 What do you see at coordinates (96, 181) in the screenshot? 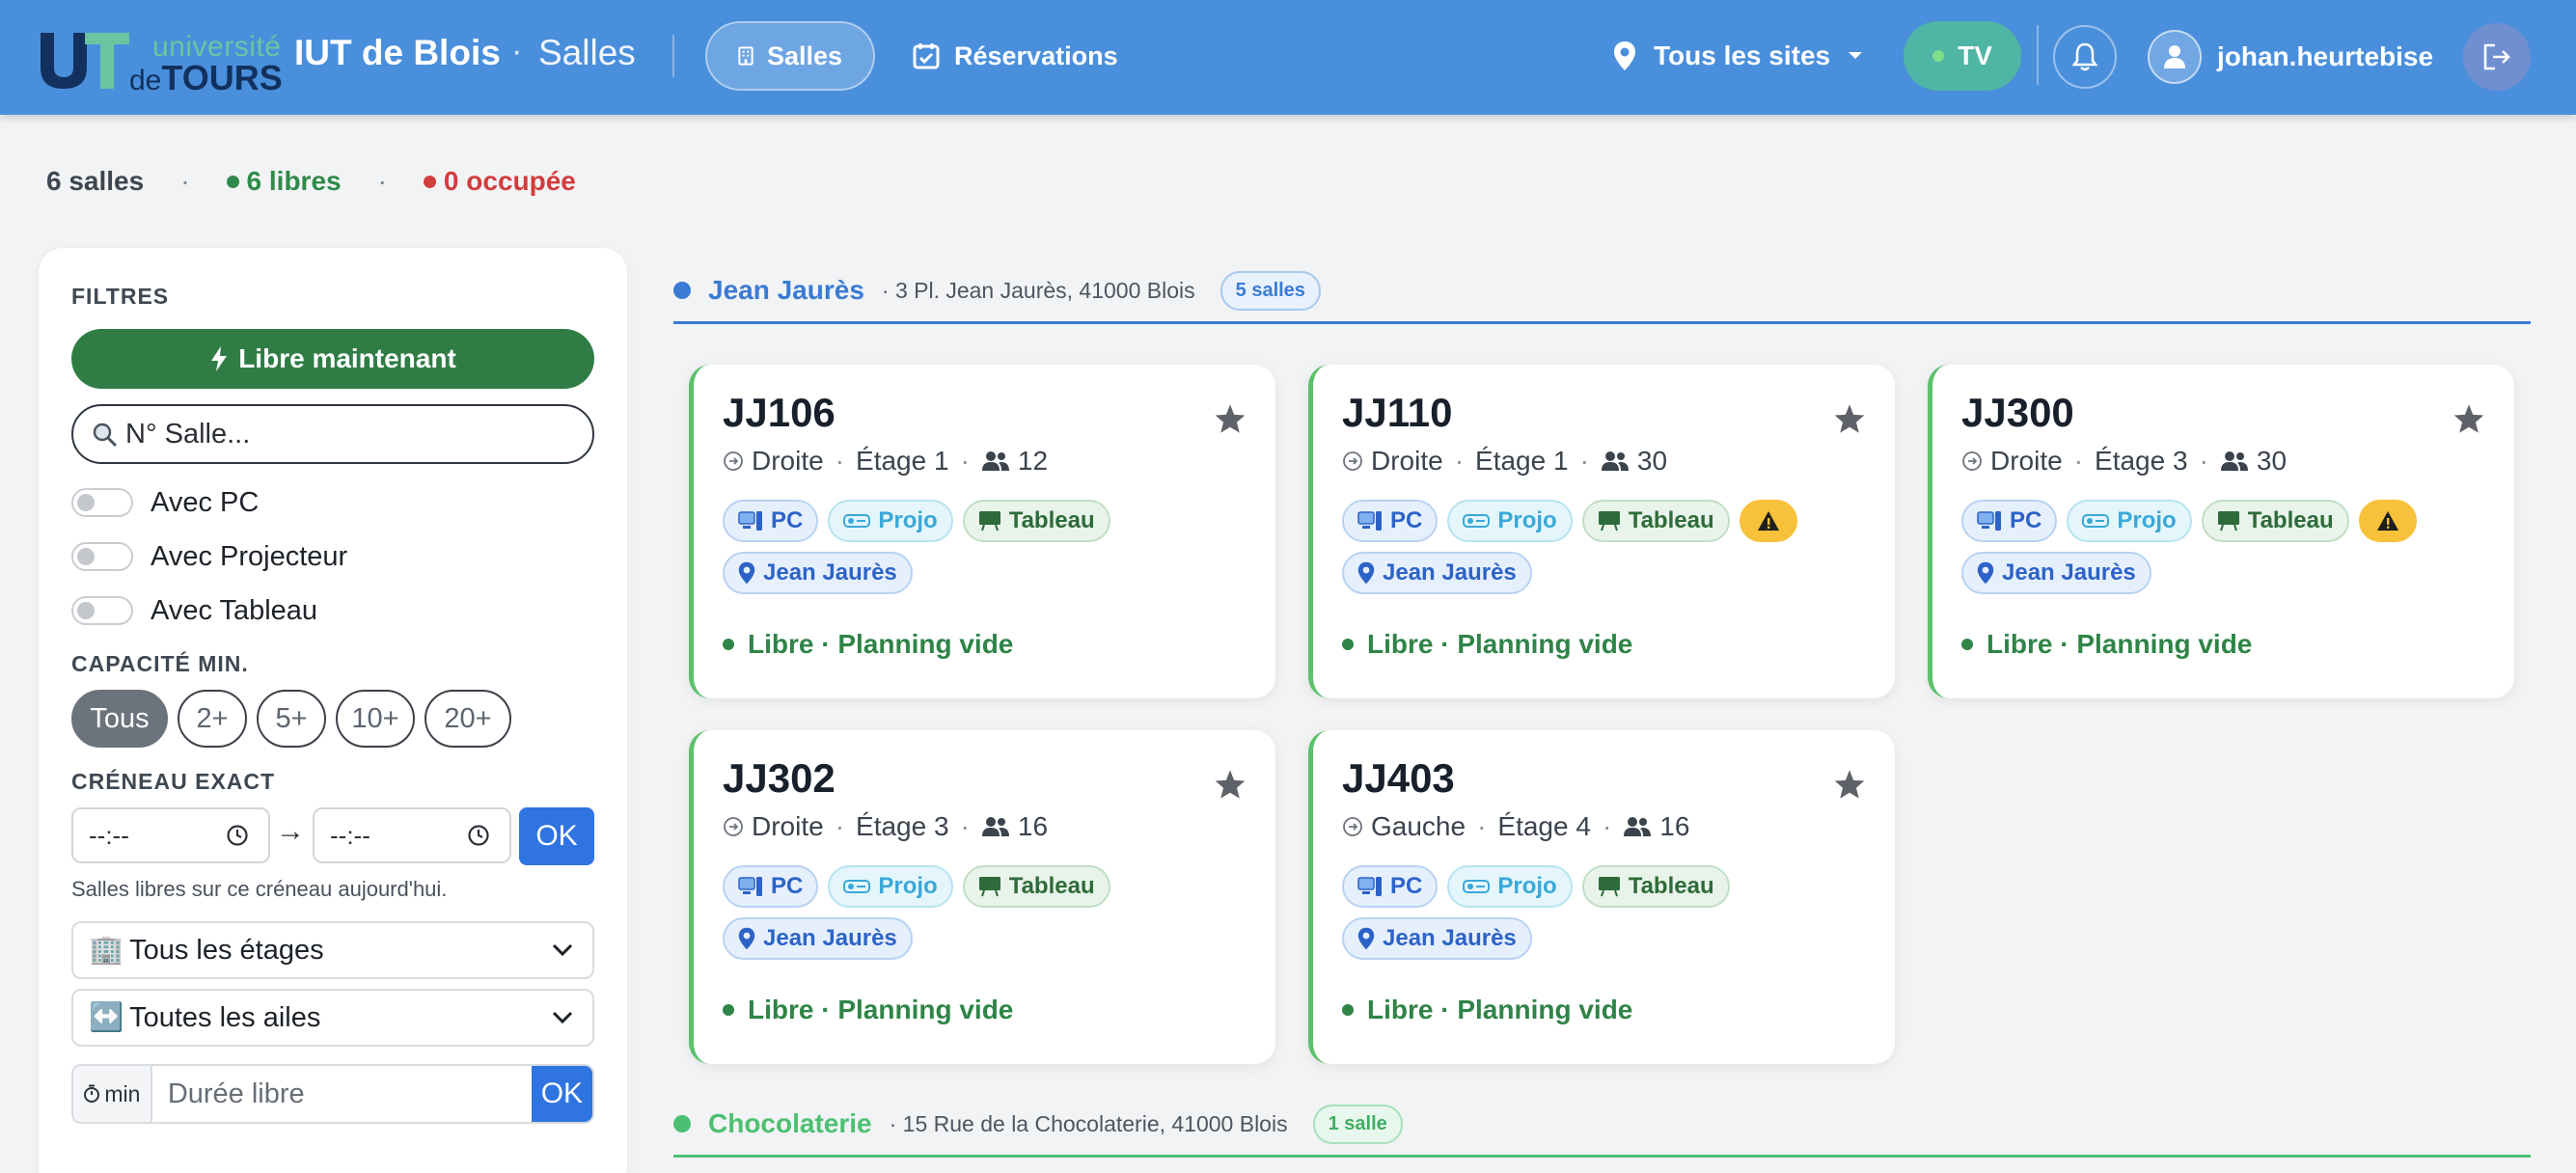
I see `room-count: 6 salles` at bounding box center [96, 181].